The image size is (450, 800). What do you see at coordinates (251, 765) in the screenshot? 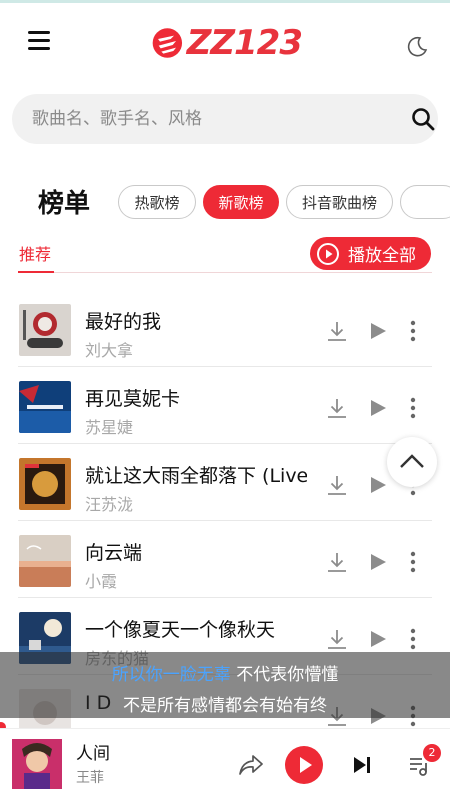
I see `share-icon` at bounding box center [251, 765].